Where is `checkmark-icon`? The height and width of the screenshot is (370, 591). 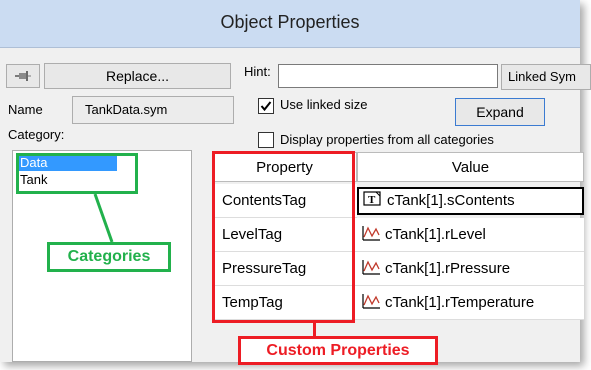
checkmark-icon is located at coordinates (266, 106).